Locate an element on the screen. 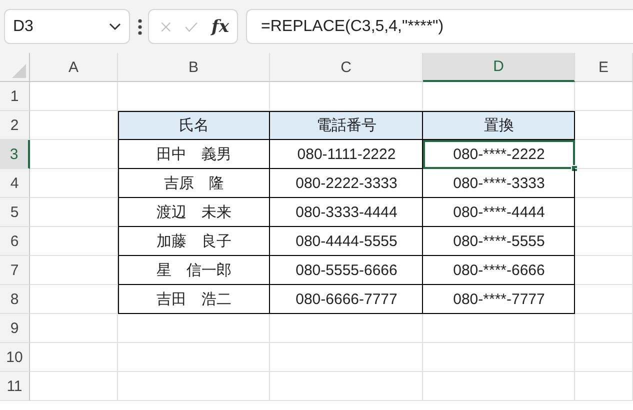 This screenshot has height=410, width=633. table-cell: 渡辺 未来 is located at coordinates (194, 212).